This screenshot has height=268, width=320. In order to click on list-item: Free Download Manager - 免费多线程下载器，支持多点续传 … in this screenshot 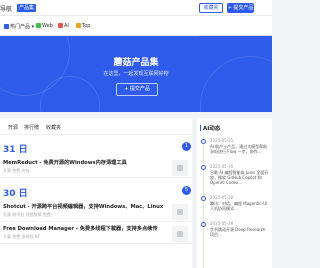, I will do `click(96, 233)`.